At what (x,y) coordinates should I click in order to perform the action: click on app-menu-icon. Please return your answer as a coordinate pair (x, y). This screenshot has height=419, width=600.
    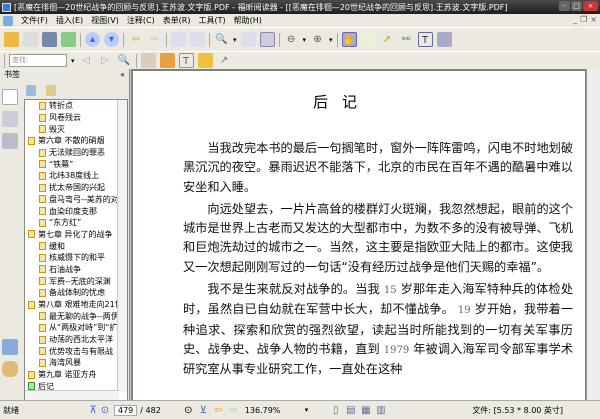
    Looking at the image, I should click on (8, 20).